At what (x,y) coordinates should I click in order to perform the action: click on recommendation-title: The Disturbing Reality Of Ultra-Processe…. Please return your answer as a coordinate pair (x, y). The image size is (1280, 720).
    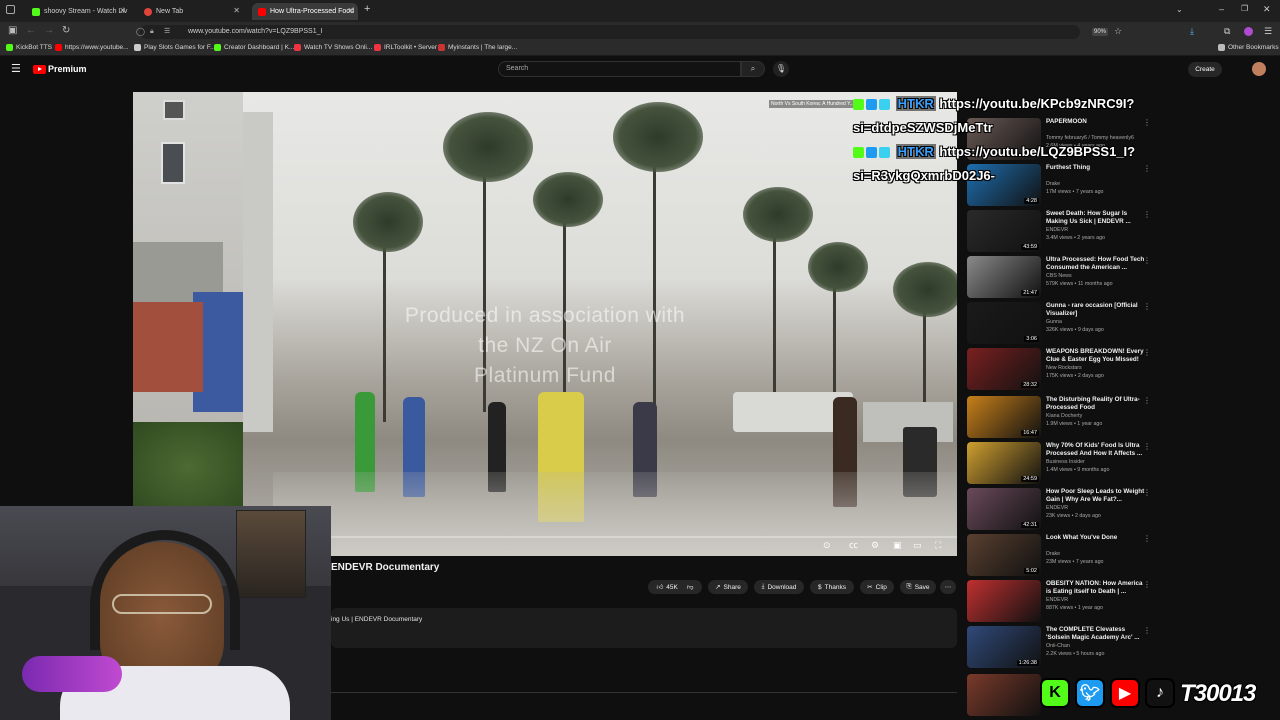
    Looking at the image, I should click on (1096, 404).